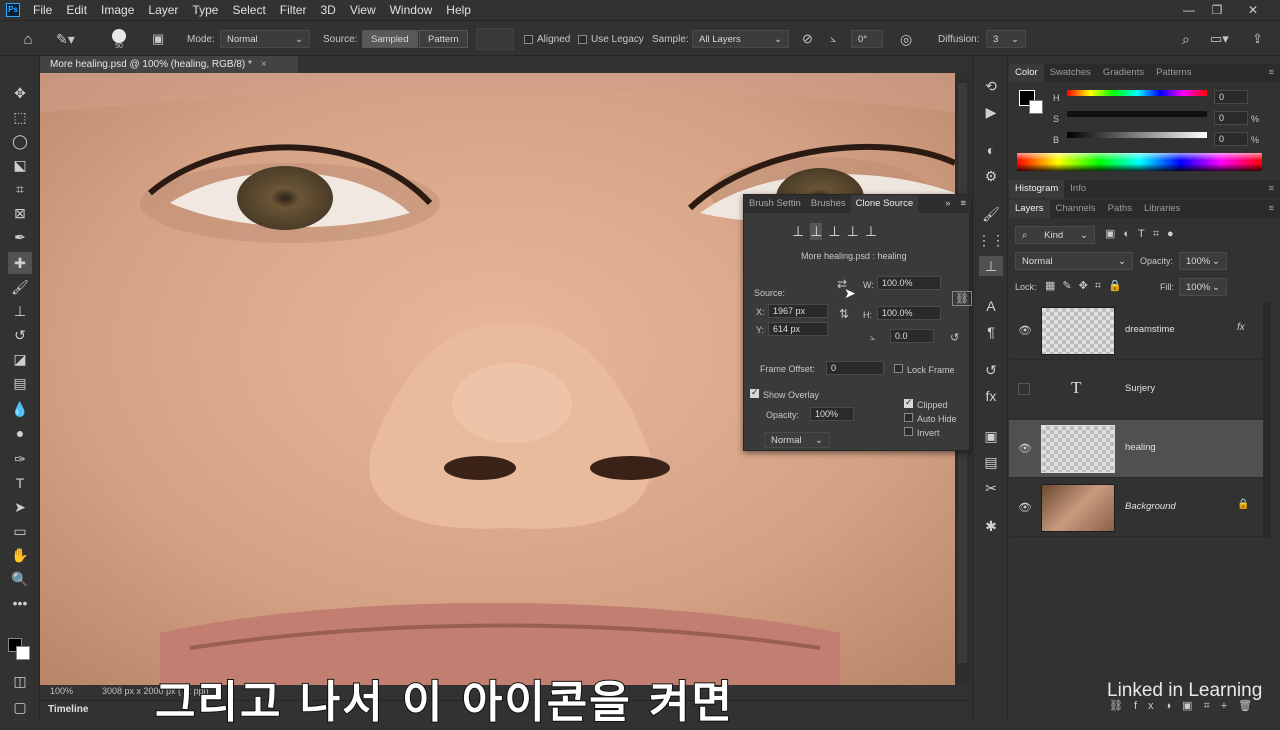 This screenshot has width=1280, height=730. I want to click on layers-scrollbar, so click(1267, 420).